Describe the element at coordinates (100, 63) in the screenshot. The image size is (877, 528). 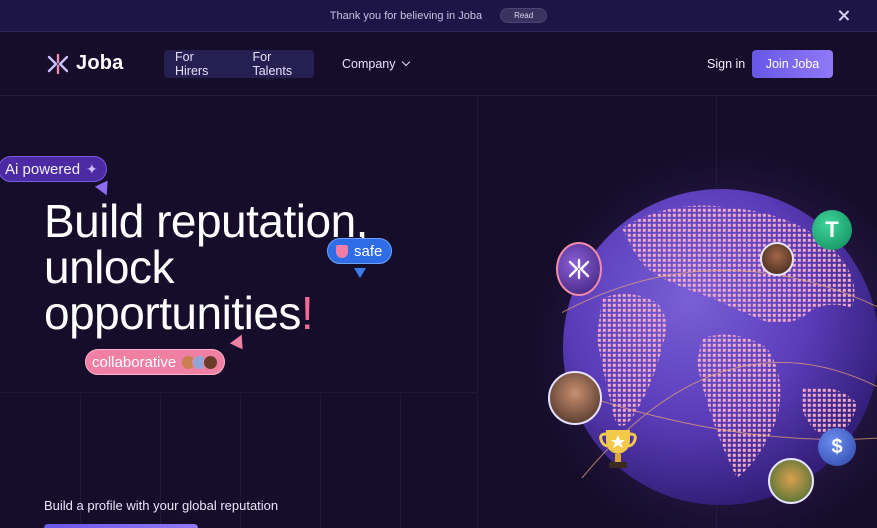
I see `logo-text: Joba` at that location.